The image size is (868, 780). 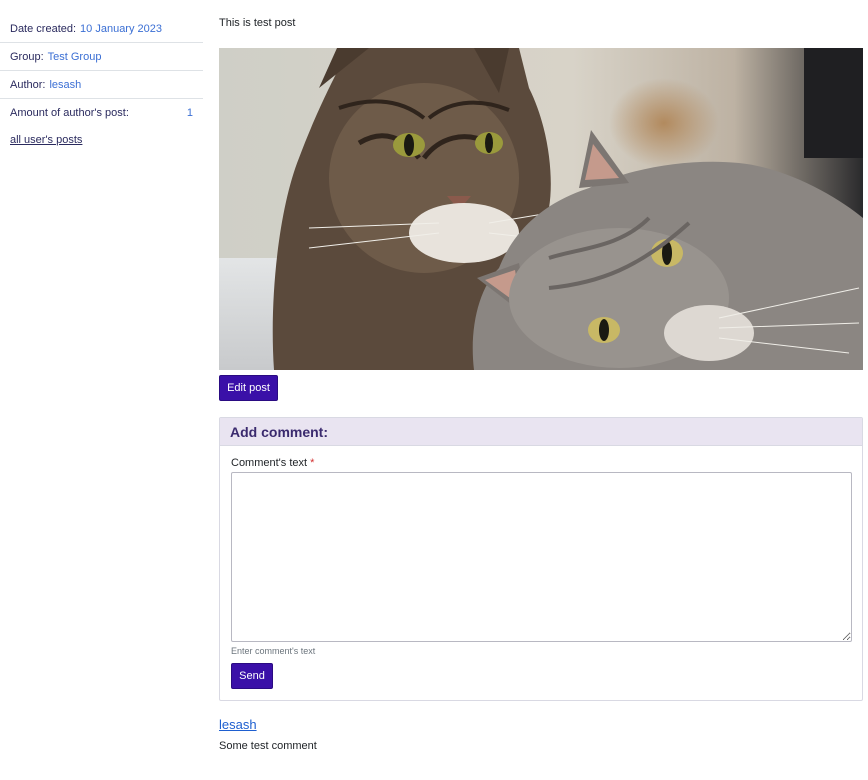 I want to click on group-link: Test Group, so click(x=75, y=57).